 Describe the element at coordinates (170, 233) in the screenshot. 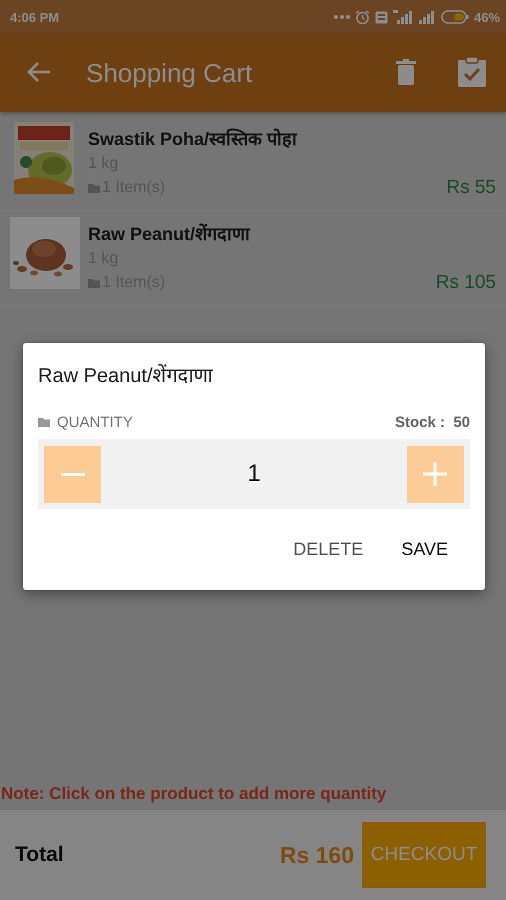

I see `product-name: Raw Peanut/शेंगदाणा` at that location.